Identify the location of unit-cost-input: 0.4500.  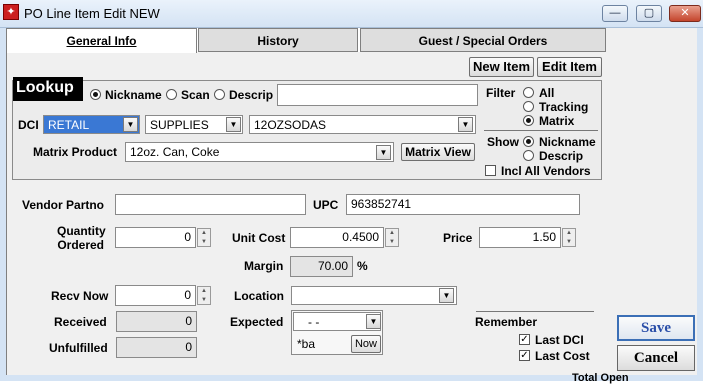
(337, 237).